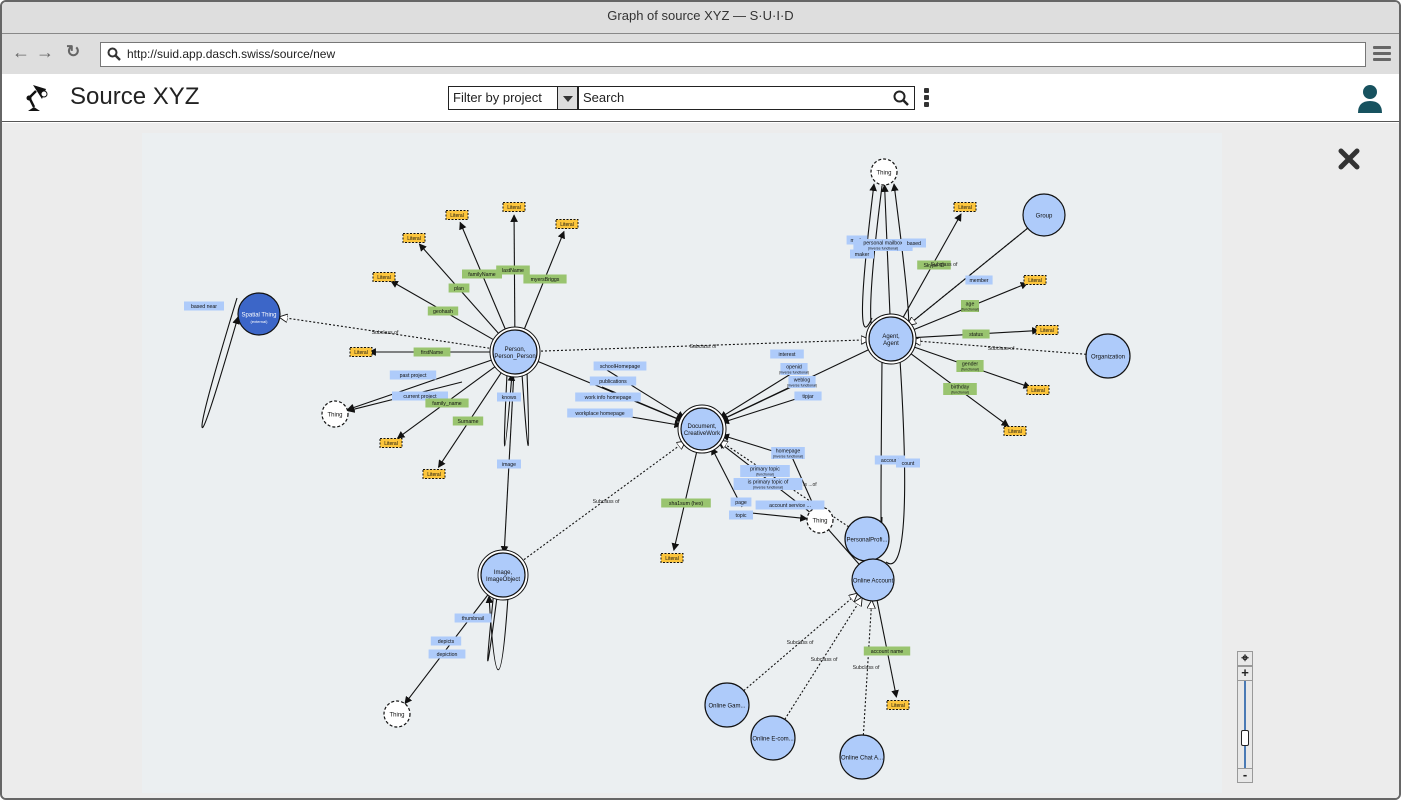  I want to click on zoom-slider-handle, so click(1245, 738).